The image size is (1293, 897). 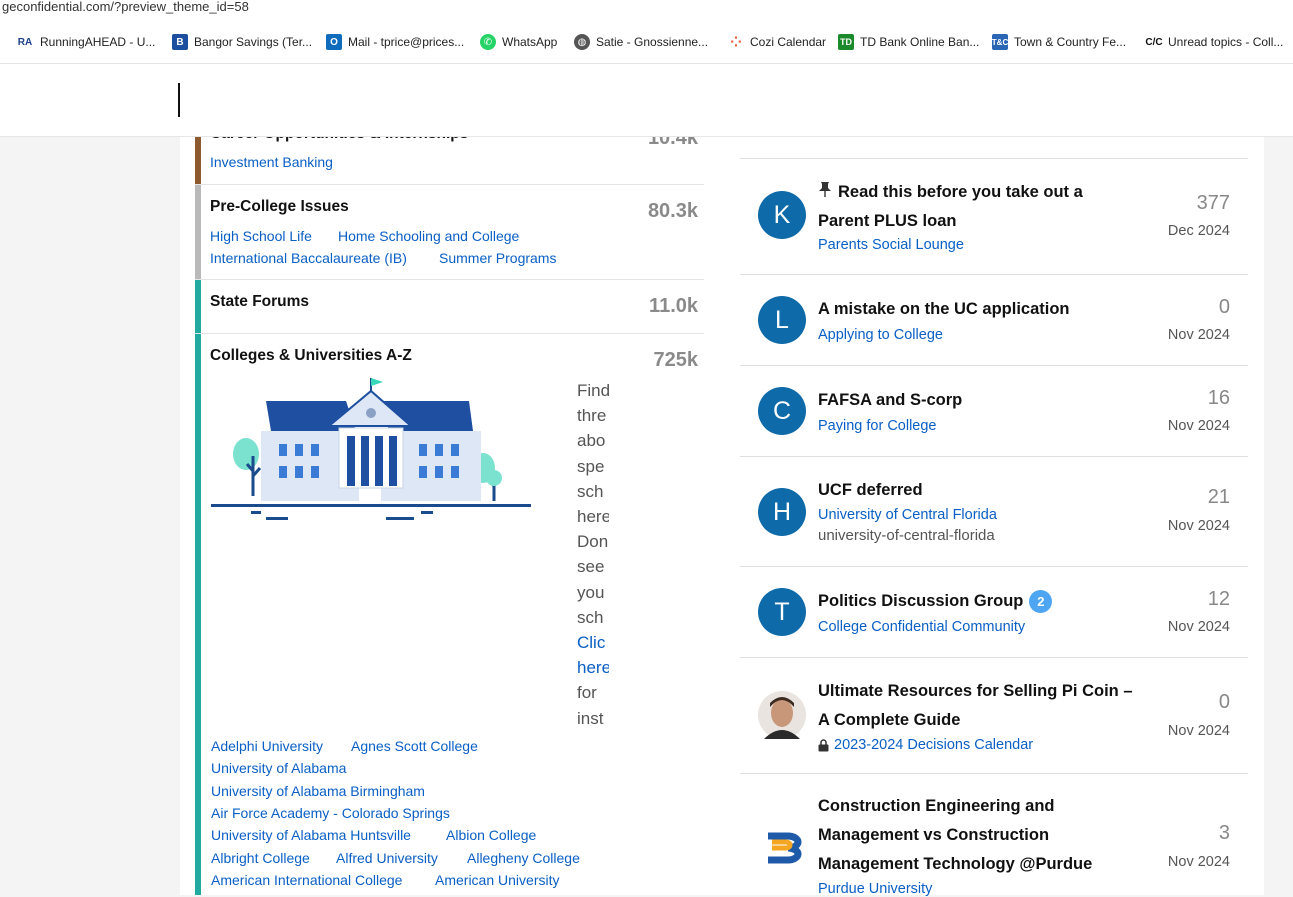 What do you see at coordinates (782, 320) in the screenshot?
I see `user-avatar: L` at bounding box center [782, 320].